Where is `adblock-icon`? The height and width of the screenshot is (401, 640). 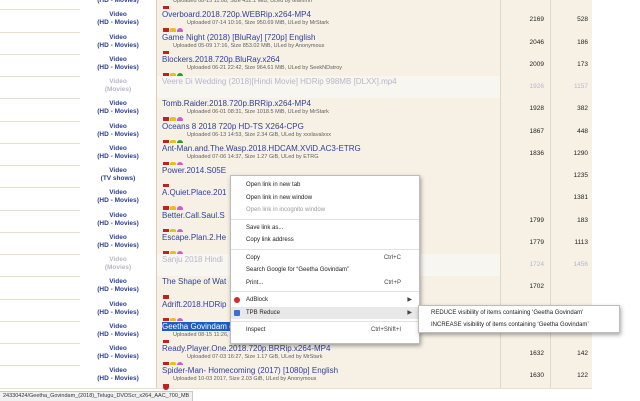
adblock-icon is located at coordinates (237, 300).